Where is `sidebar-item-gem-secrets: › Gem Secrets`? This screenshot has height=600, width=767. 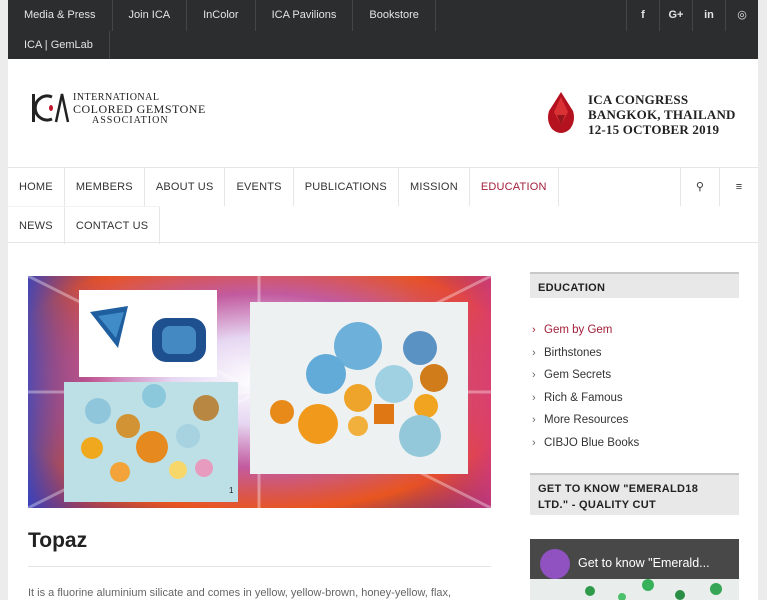
sidebar-item-gem-secrets: › Gem Secrets is located at coordinates (634, 375).